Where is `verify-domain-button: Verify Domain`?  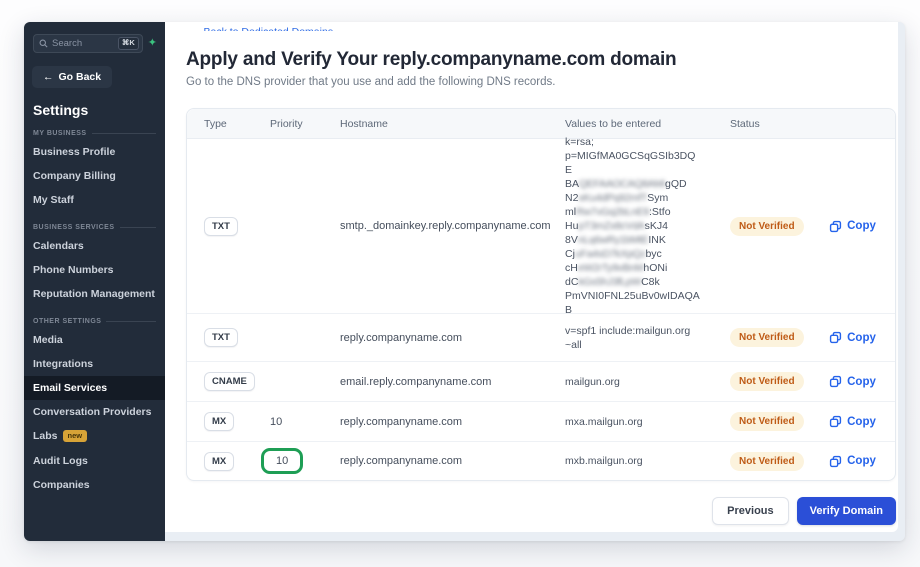
verify-domain-button: Verify Domain is located at coordinates (846, 511).